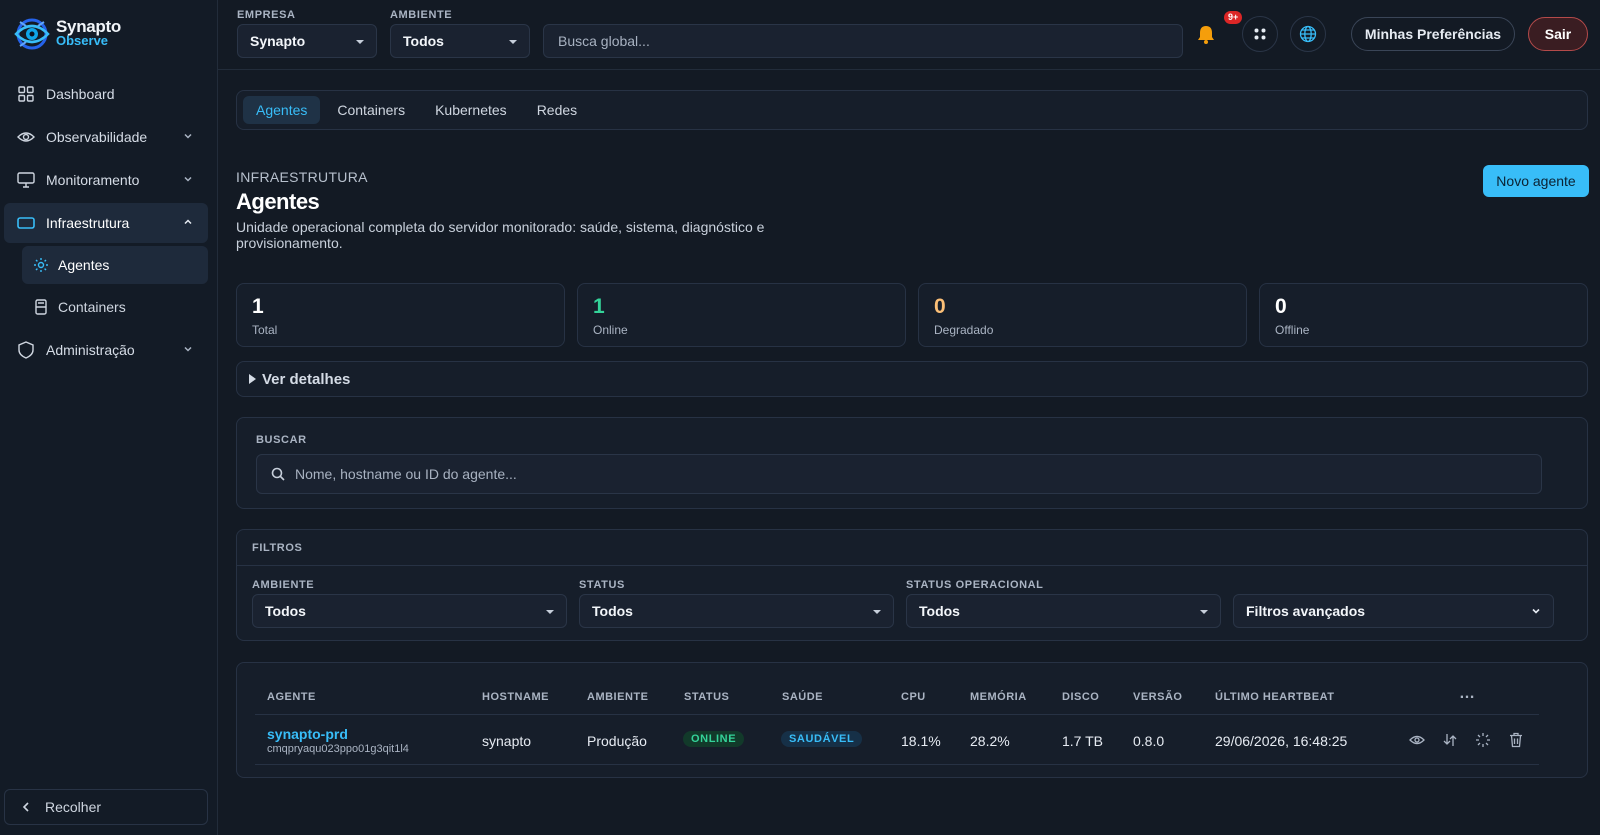 This screenshot has width=1600, height=835. Describe the element at coordinates (41, 307) in the screenshot. I see `container-icon` at that location.